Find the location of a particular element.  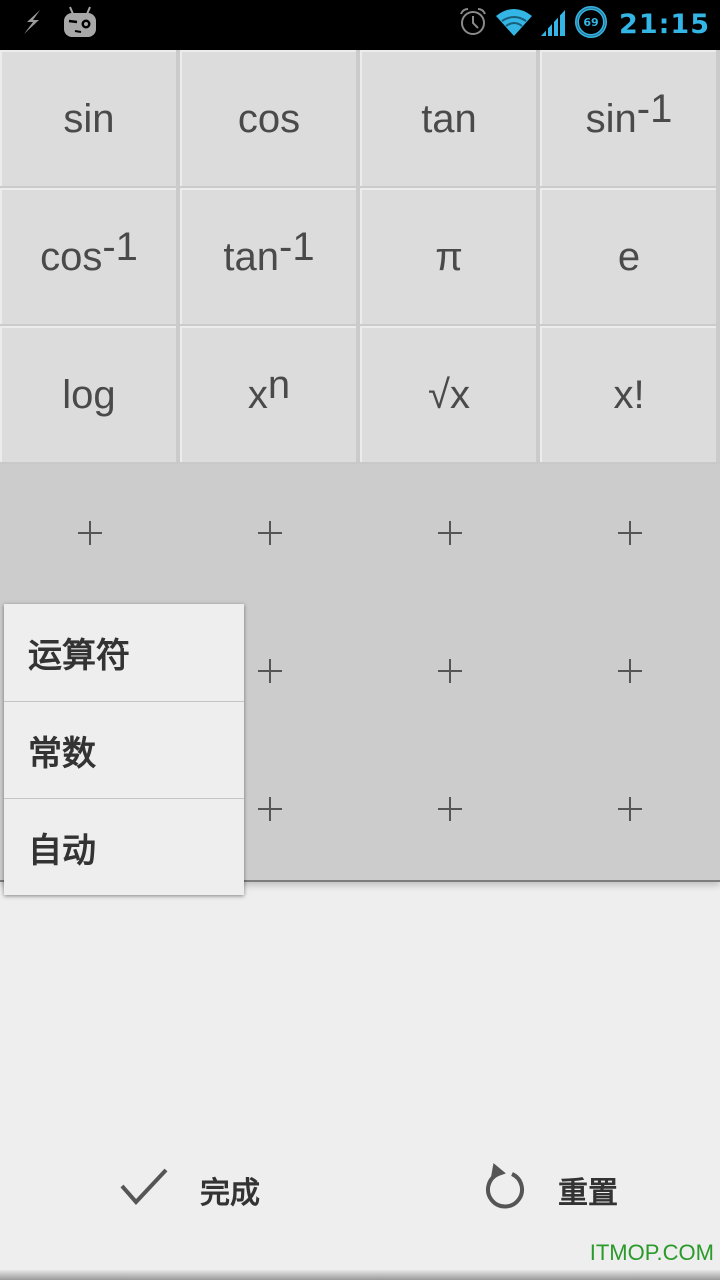

key-sqrt: √x is located at coordinates (448, 394).